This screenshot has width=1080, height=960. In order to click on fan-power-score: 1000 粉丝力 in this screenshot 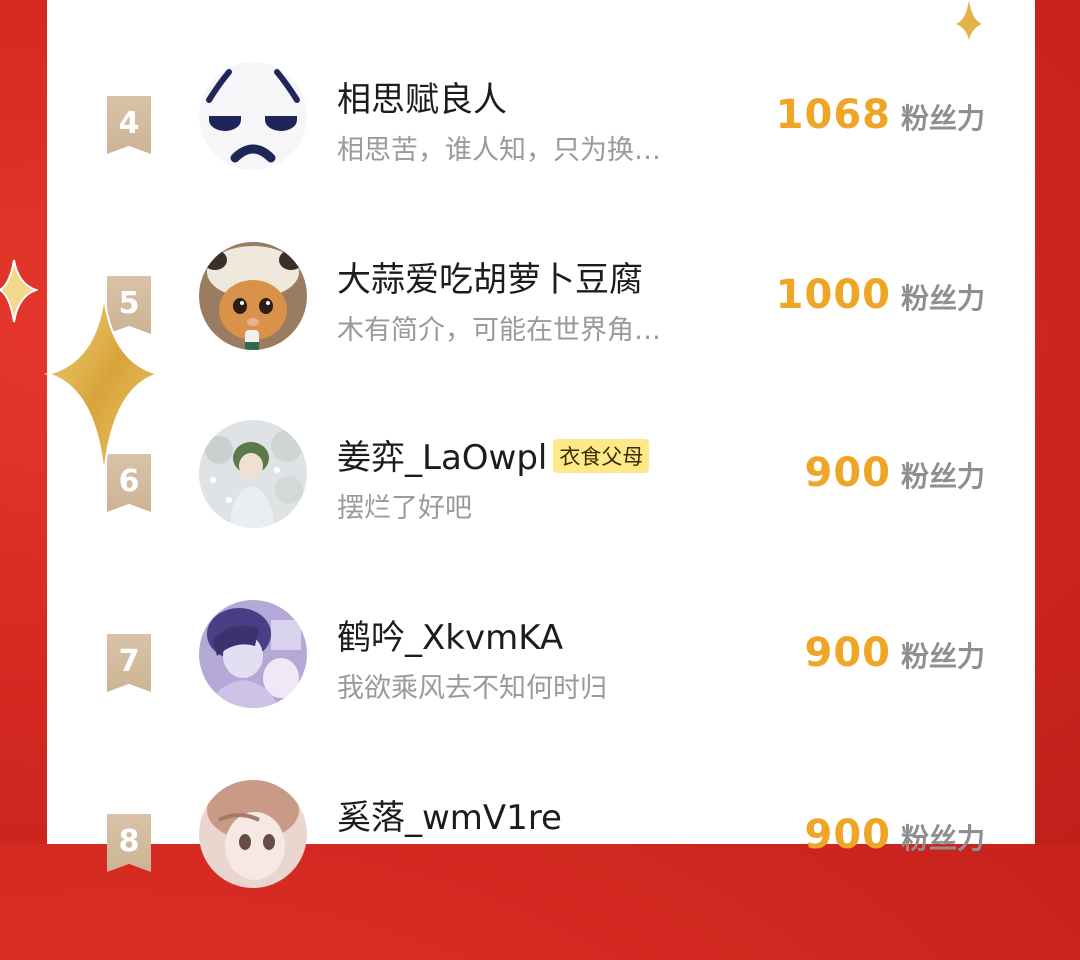, I will do `click(880, 295)`.